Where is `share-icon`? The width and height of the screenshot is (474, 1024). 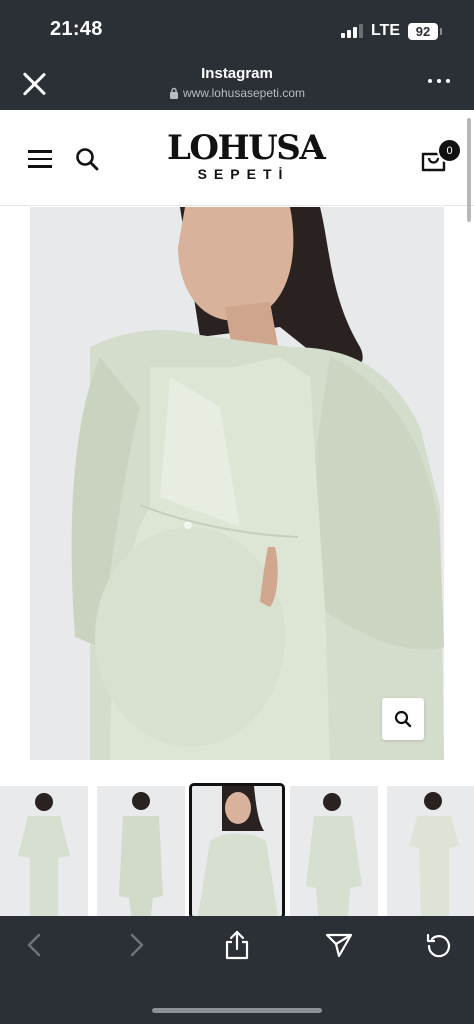 share-icon is located at coordinates (237, 945).